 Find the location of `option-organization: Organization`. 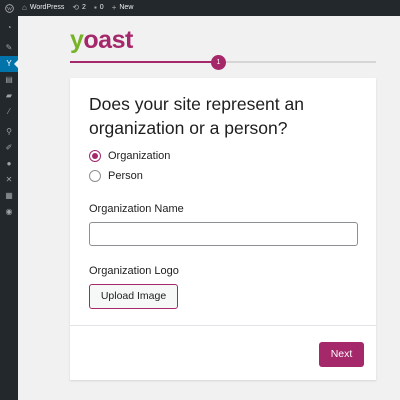

option-organization: Organization is located at coordinates (129, 156).